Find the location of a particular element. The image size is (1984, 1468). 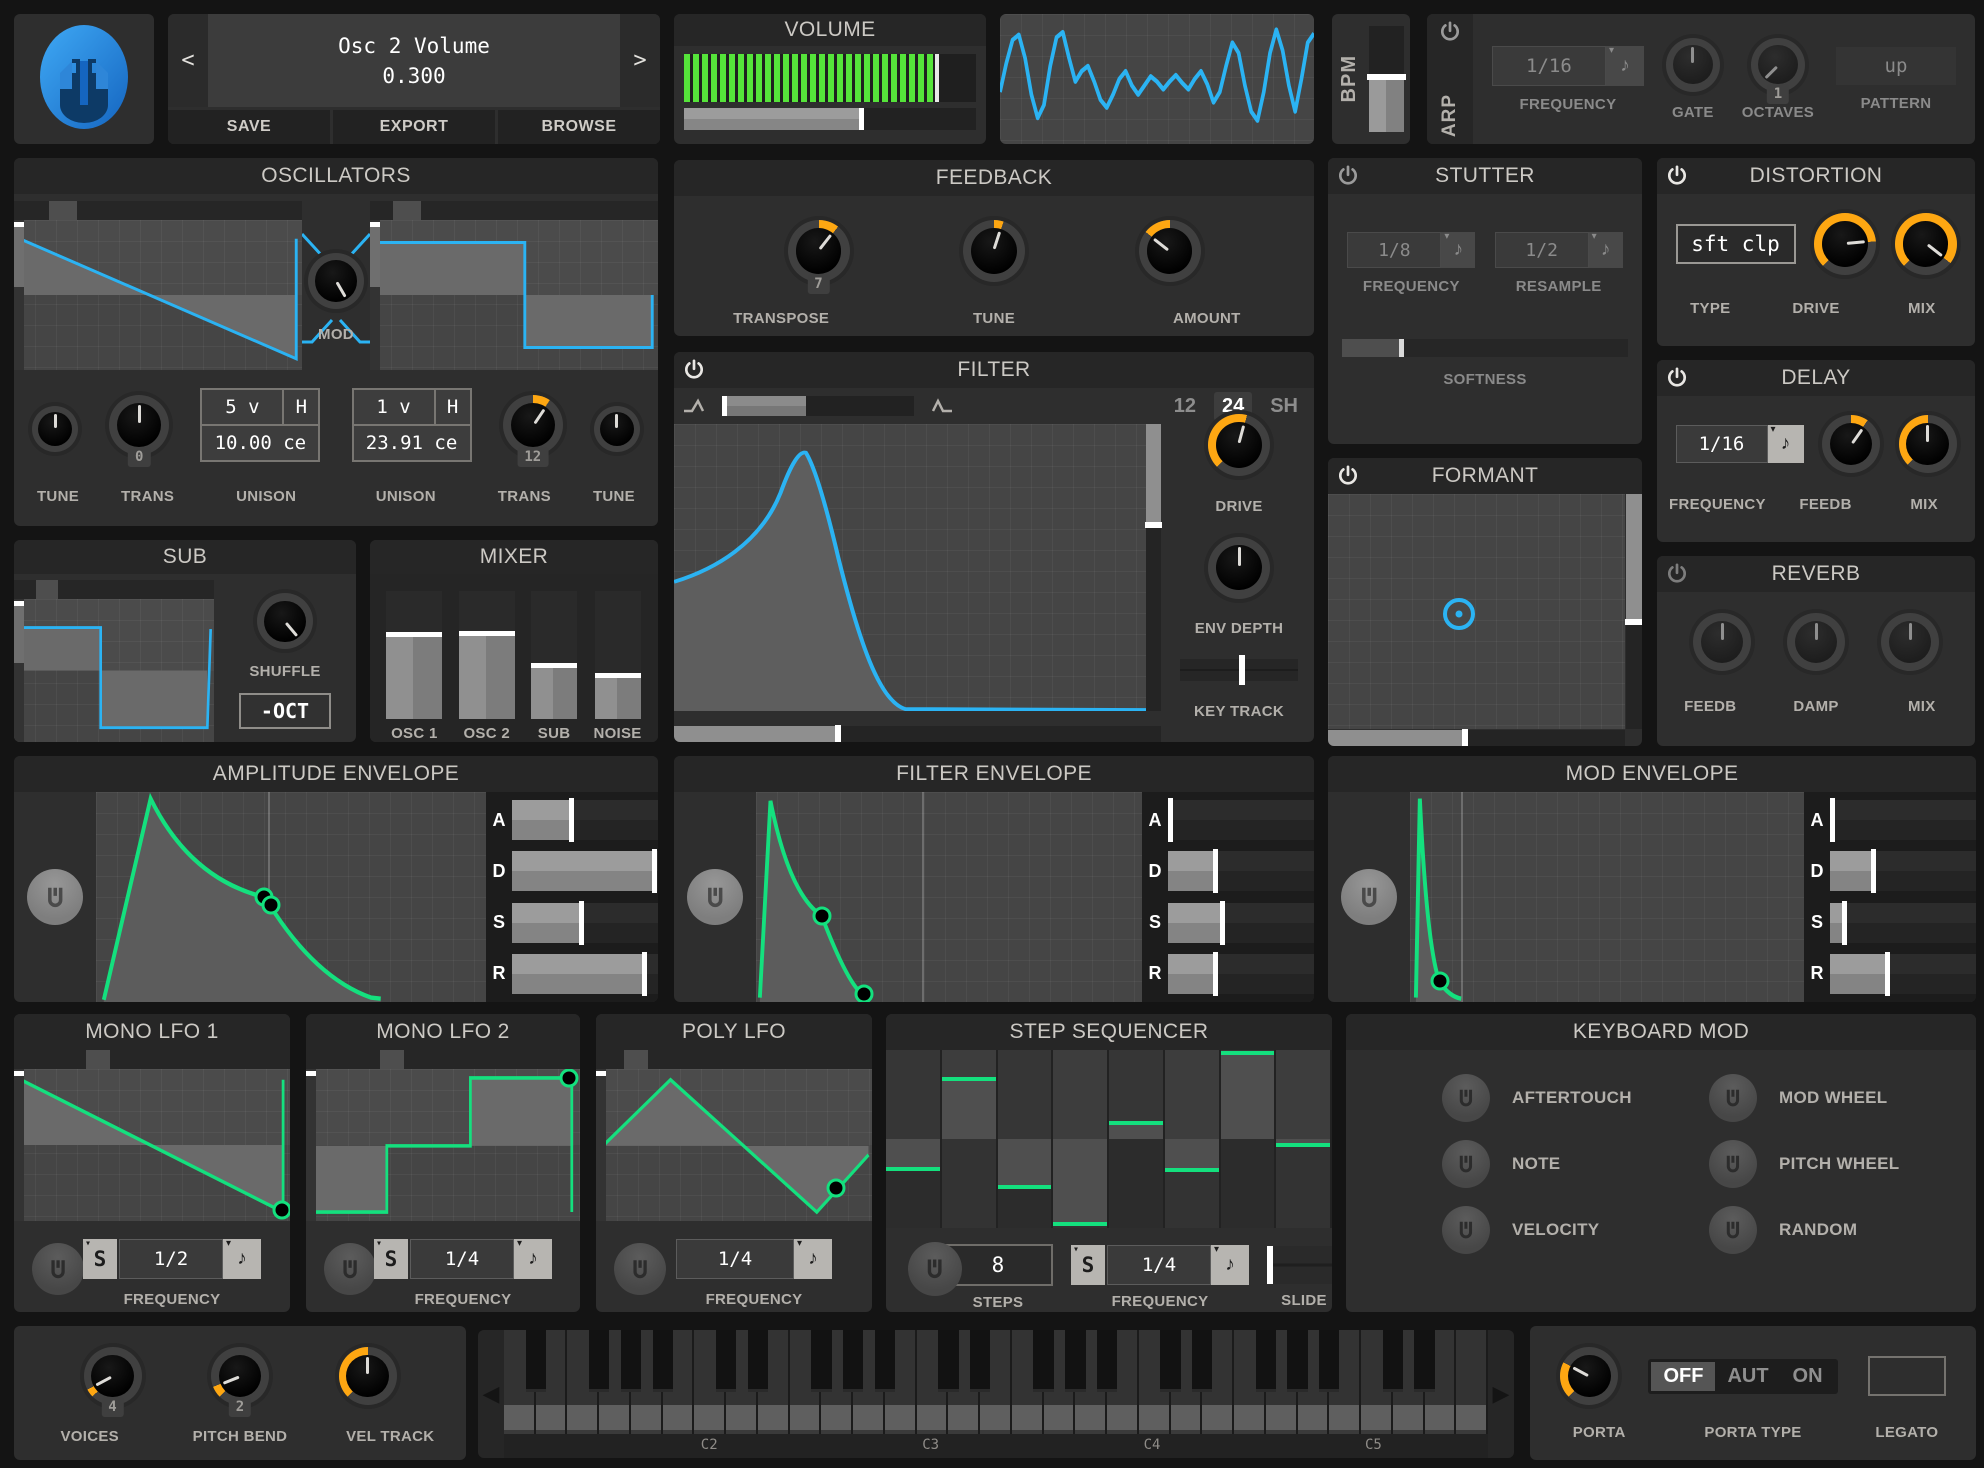

osc1-unison-detune: 10.00 ce is located at coordinates (260, 443).